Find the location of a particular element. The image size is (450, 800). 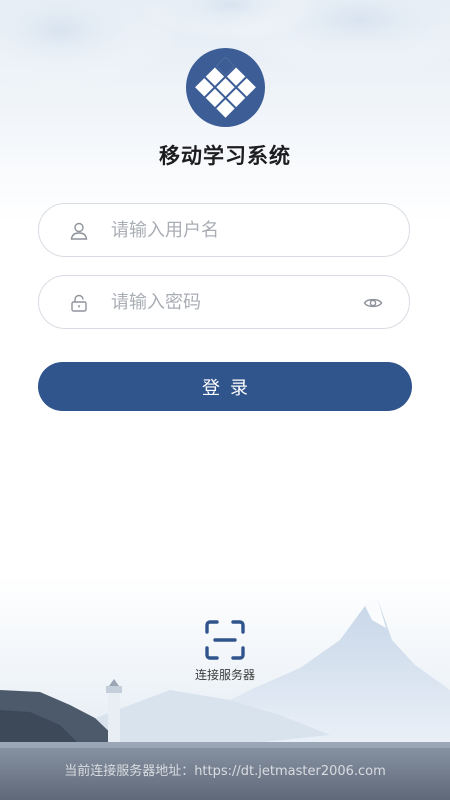

connect-server-label: 连接服务器 is located at coordinates (224, 675).